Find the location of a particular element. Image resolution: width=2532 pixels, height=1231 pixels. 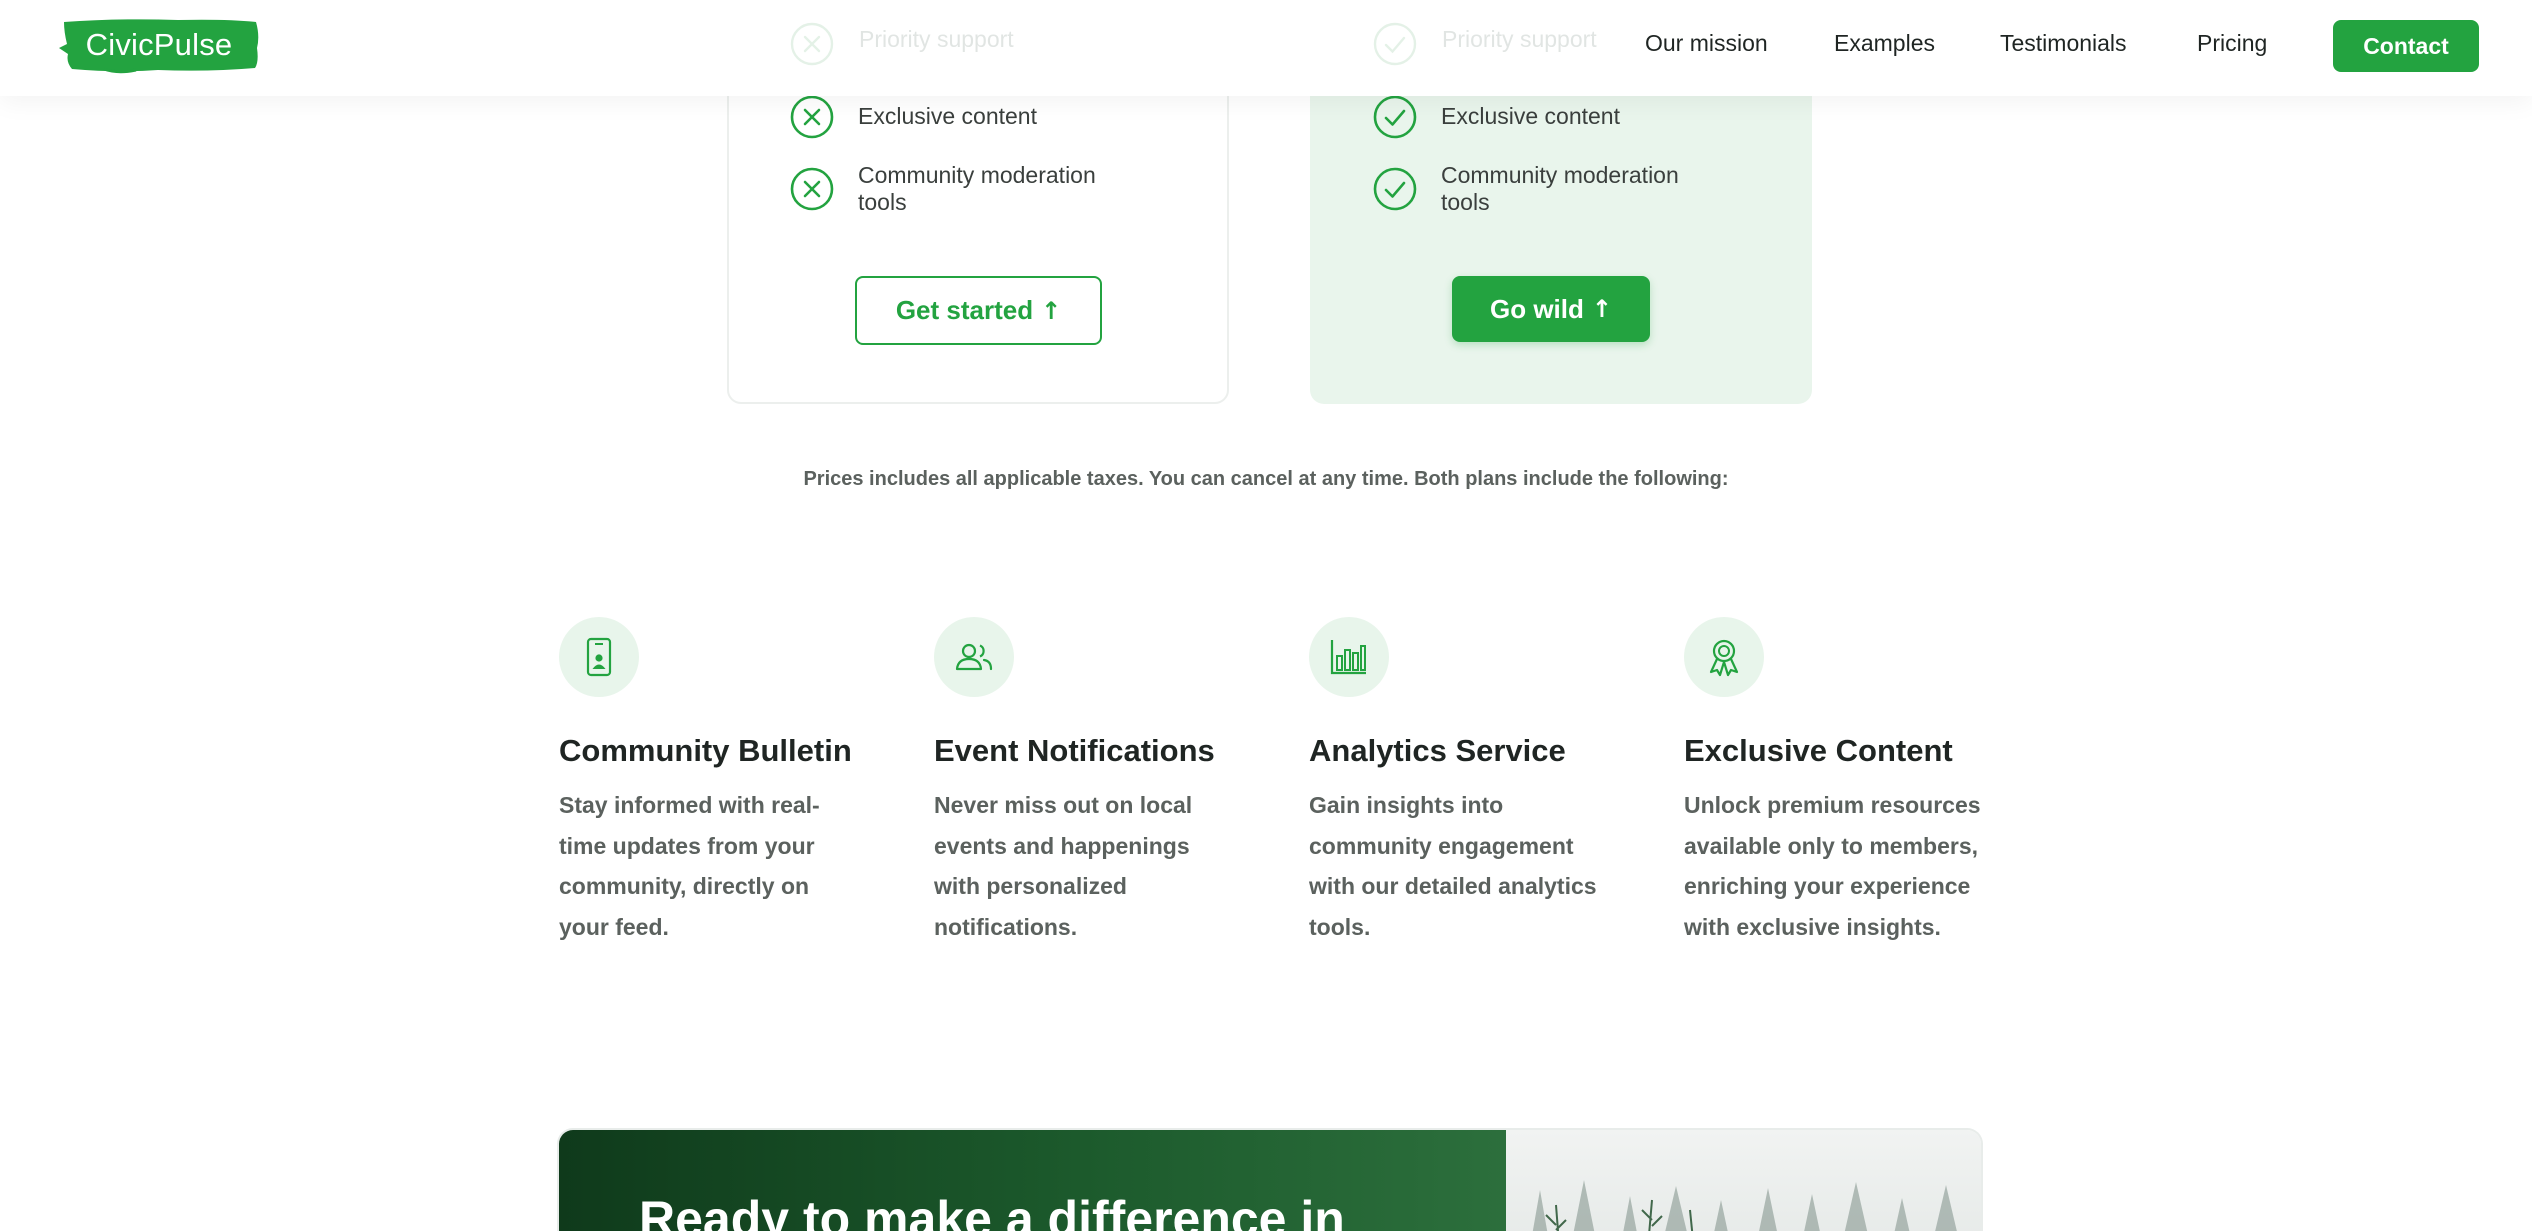

mobile-user-icon is located at coordinates (599, 657).